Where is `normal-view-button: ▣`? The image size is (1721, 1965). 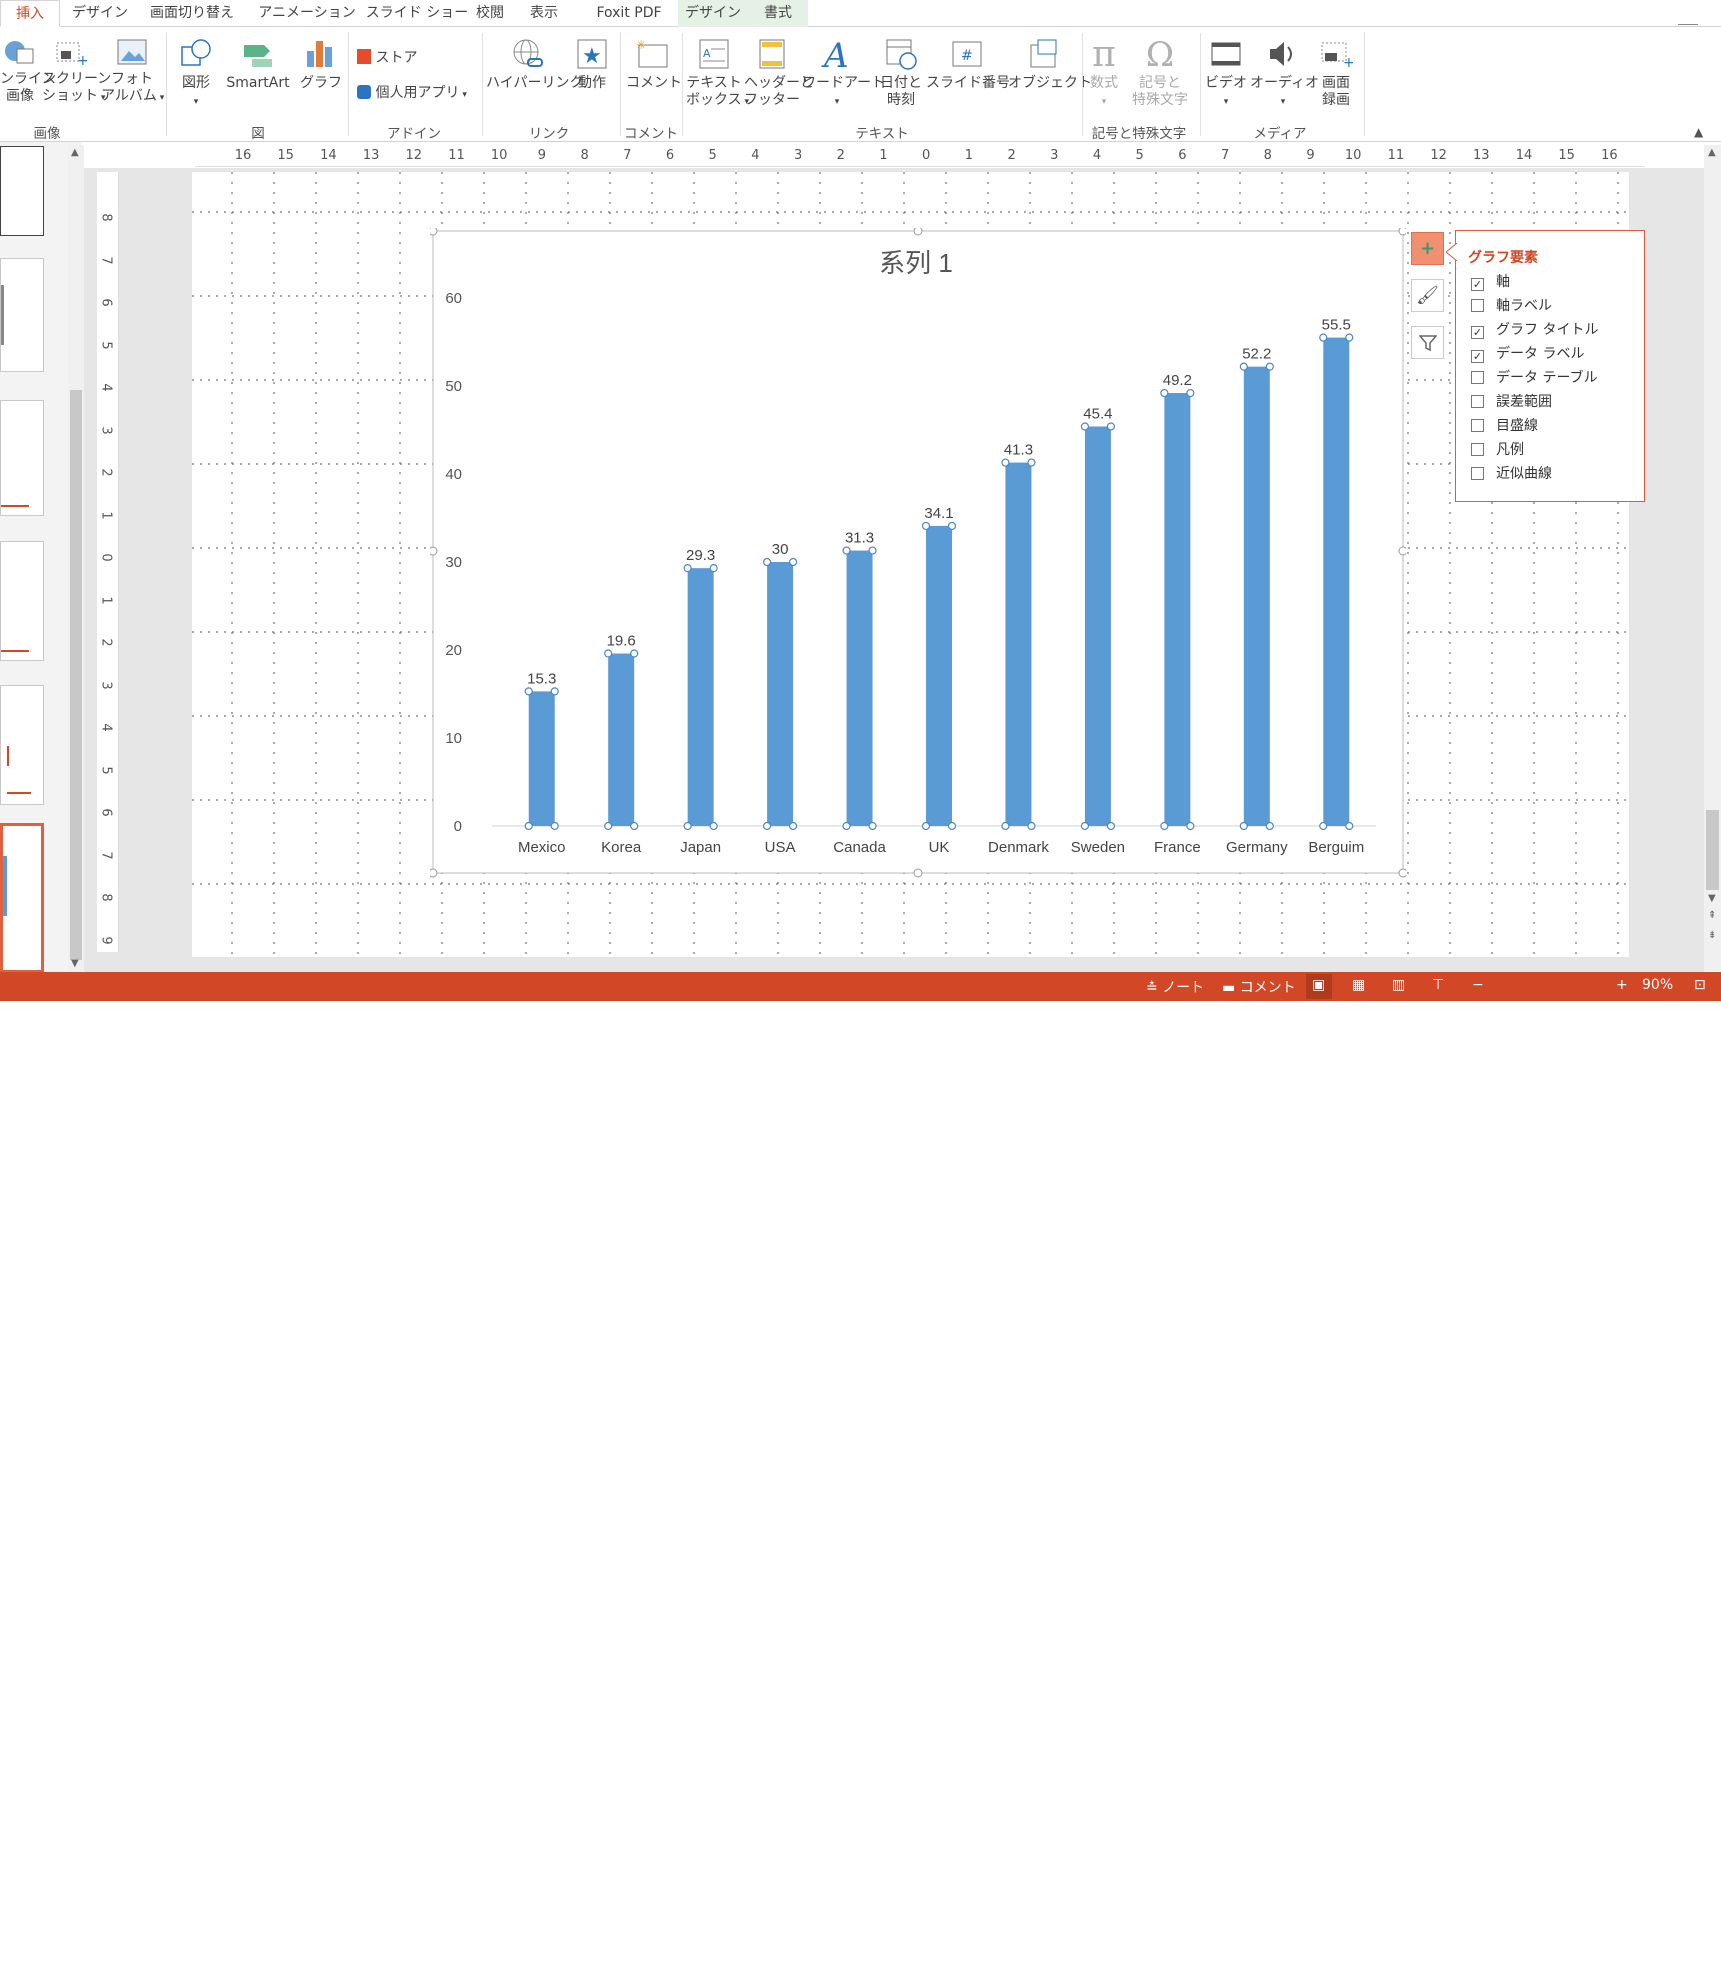
normal-view-button: ▣ is located at coordinates (1319, 986).